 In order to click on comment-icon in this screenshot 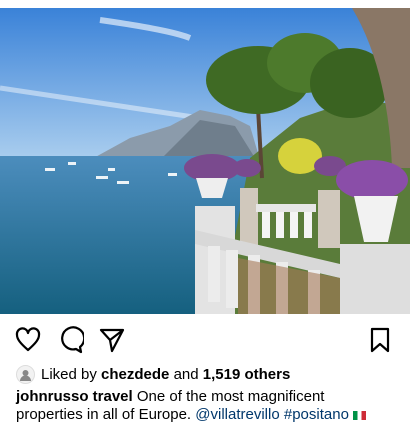, I will do `click(72, 340)`.